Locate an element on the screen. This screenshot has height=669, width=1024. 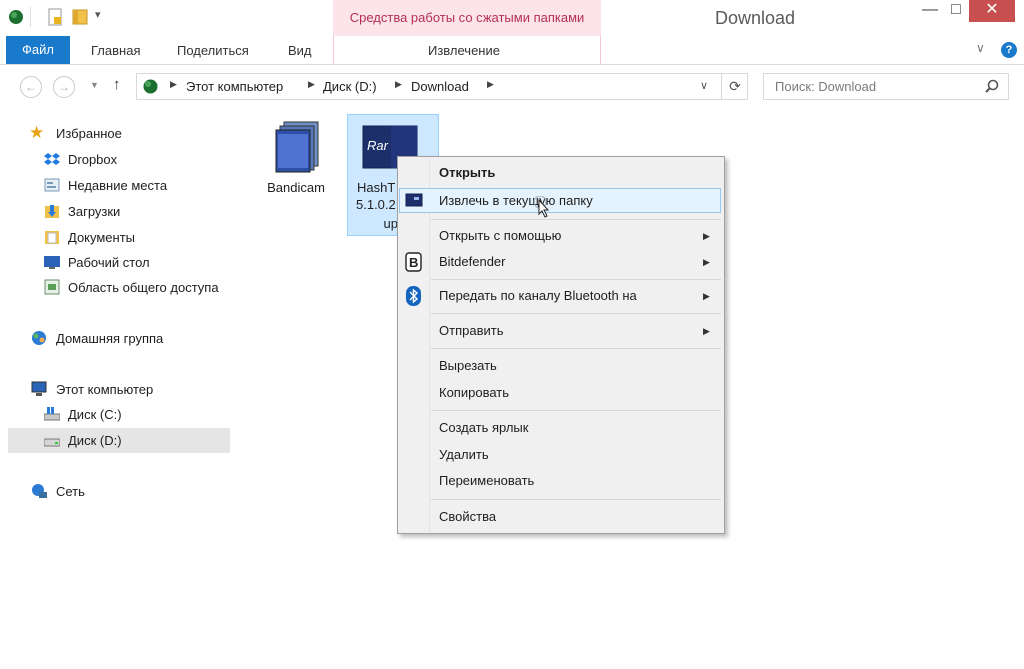
menu-item-properties: Свойства is located at coordinates (467, 516).